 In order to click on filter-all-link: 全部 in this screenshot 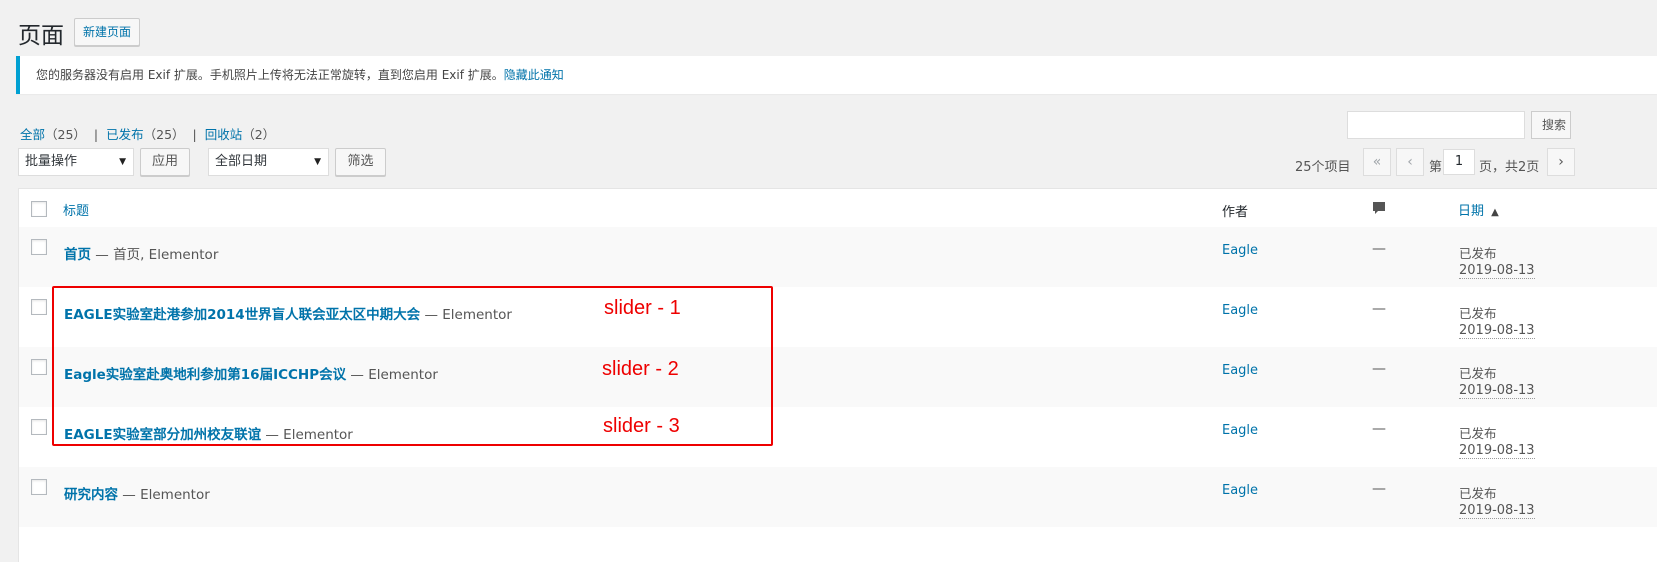, I will do `click(32, 134)`.